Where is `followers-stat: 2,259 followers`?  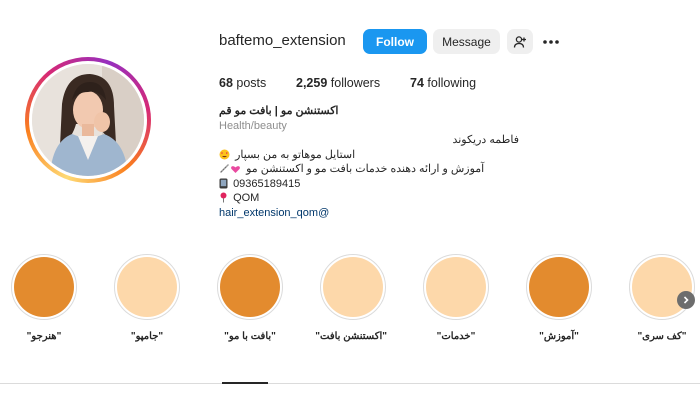
followers-stat: 2,259 followers is located at coordinates (338, 83).